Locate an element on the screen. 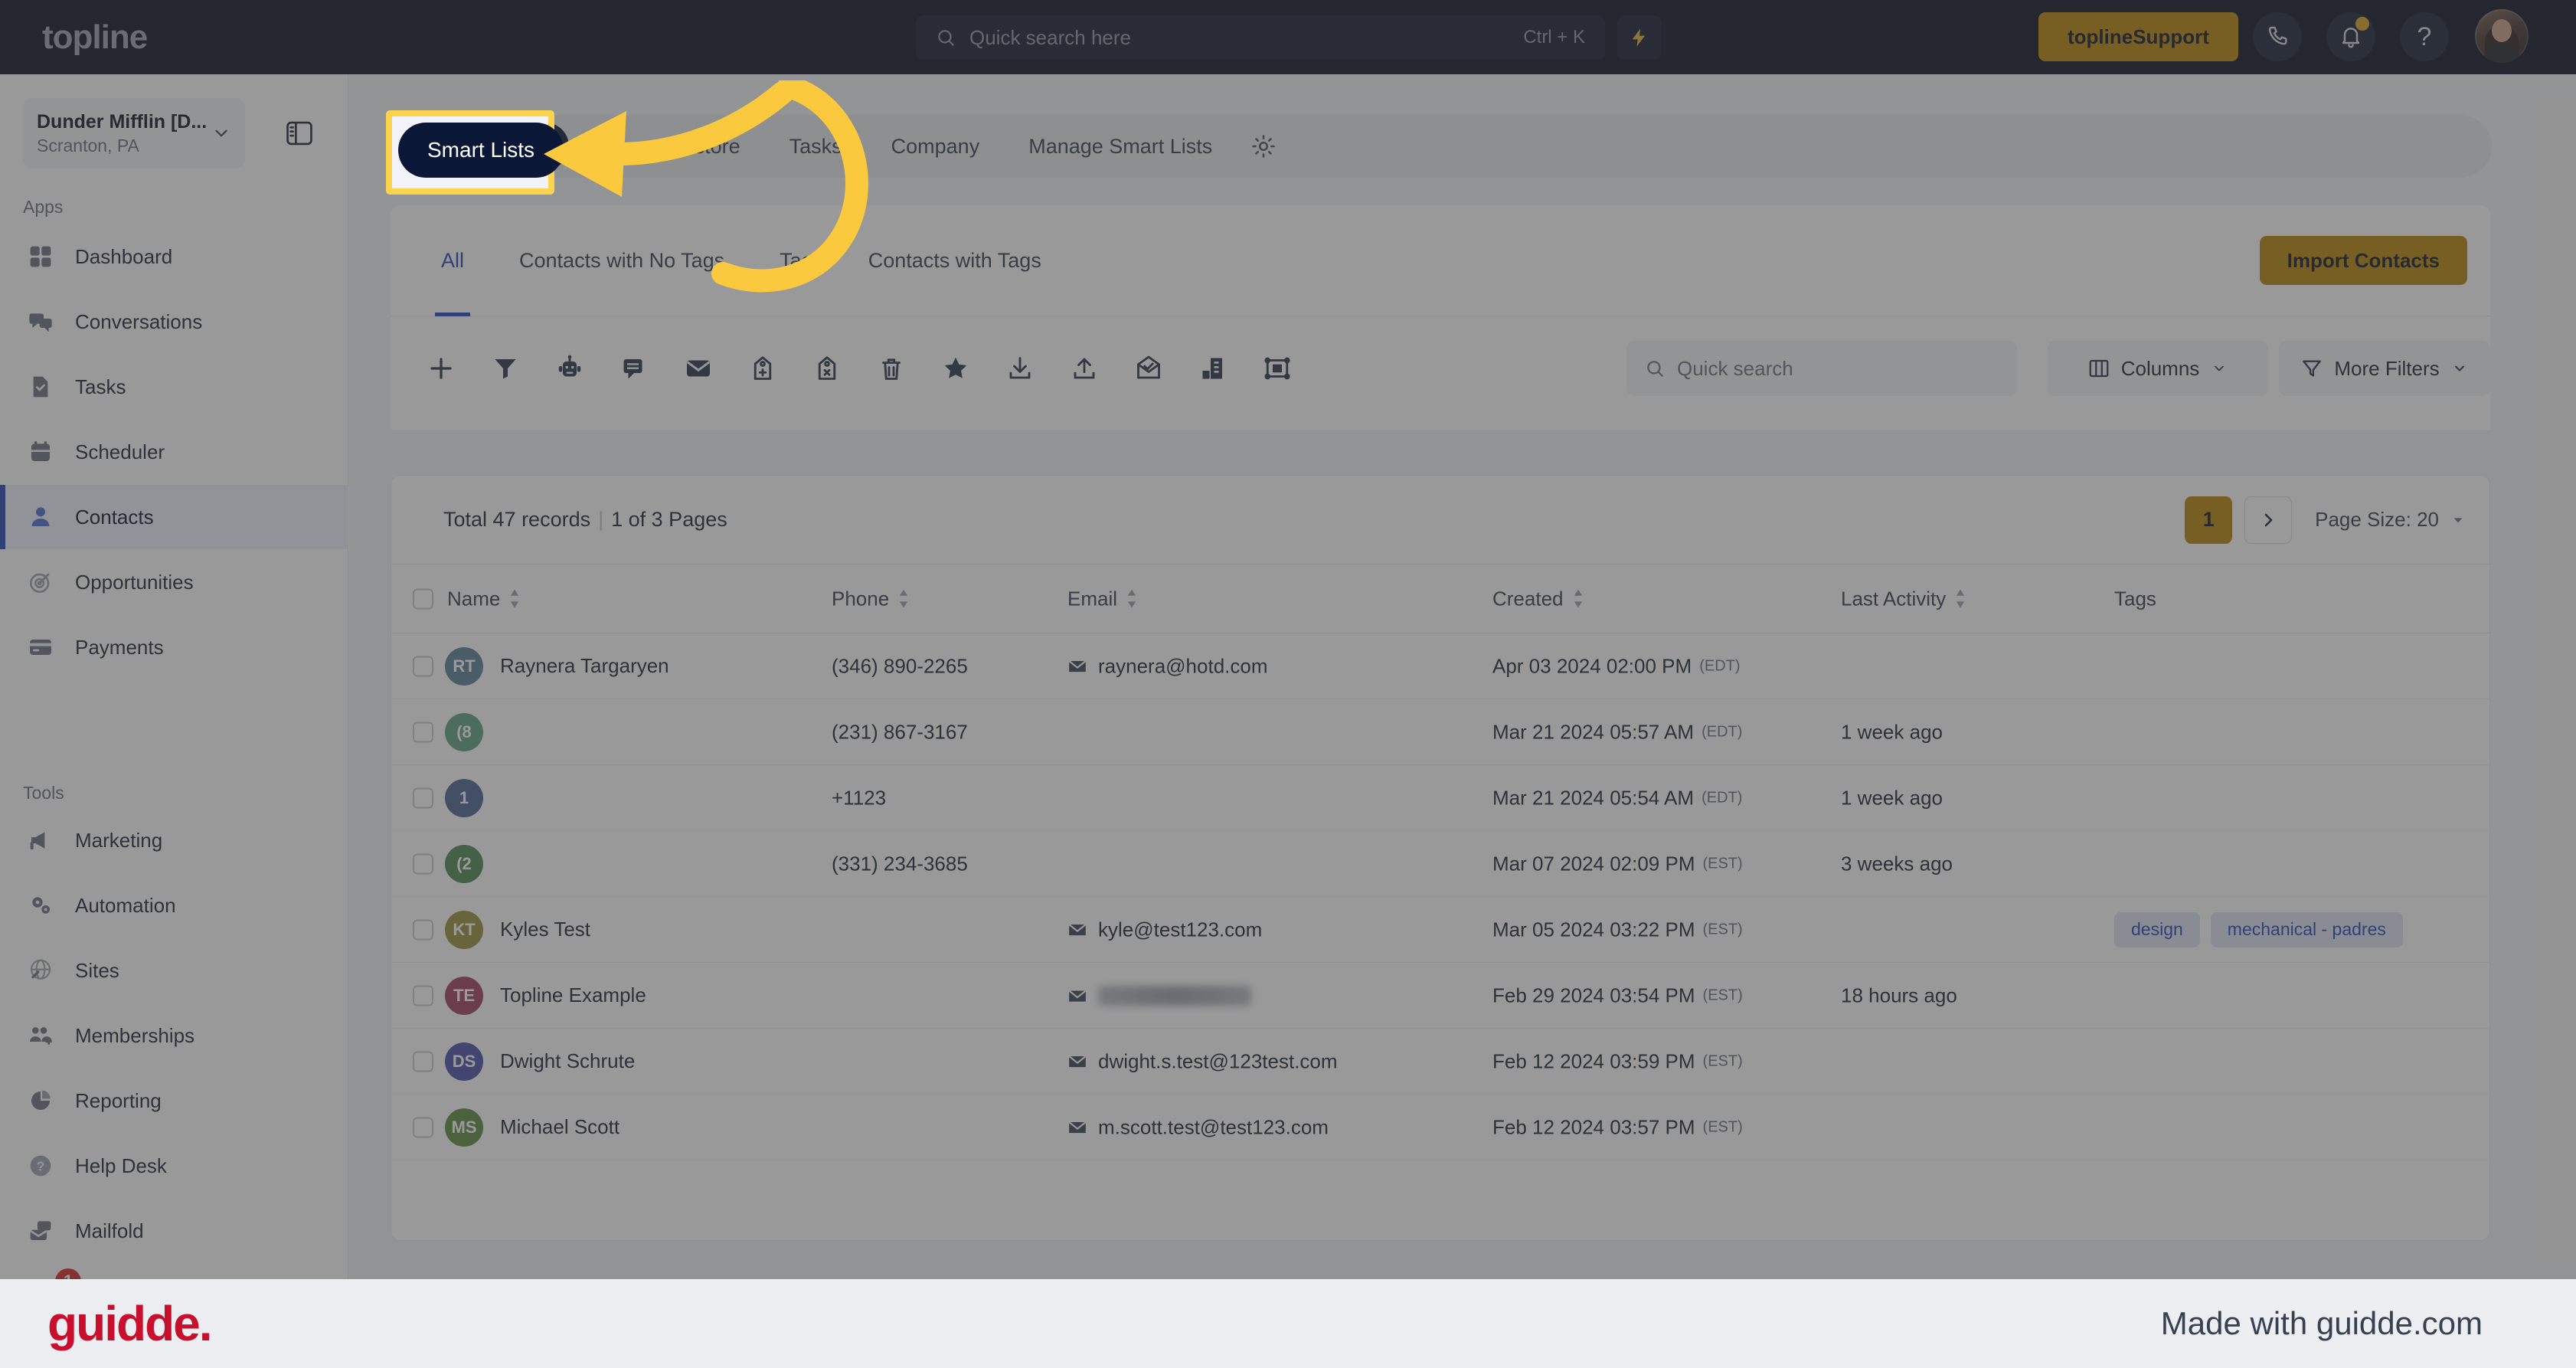 This screenshot has height=1368, width=2576. import-contacts-button: Import Contacts is located at coordinates (2363, 260).